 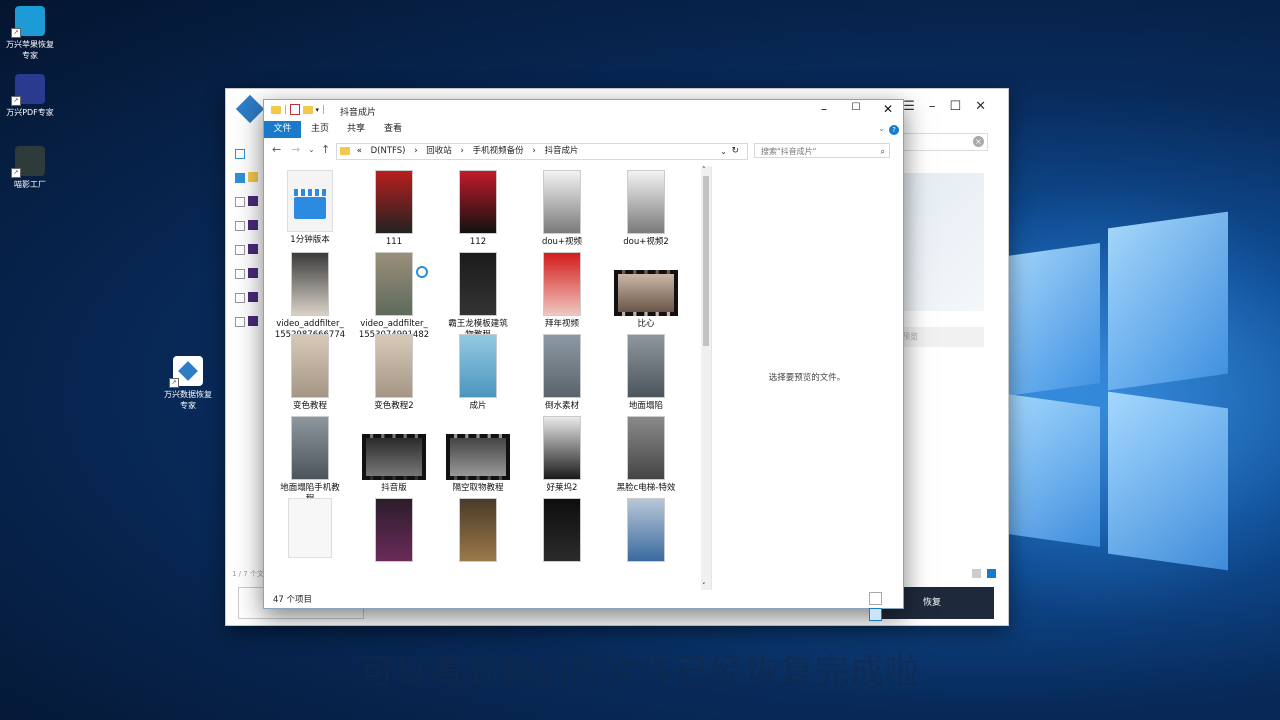 I want to click on app-logo-icon, so click(x=250, y=109).